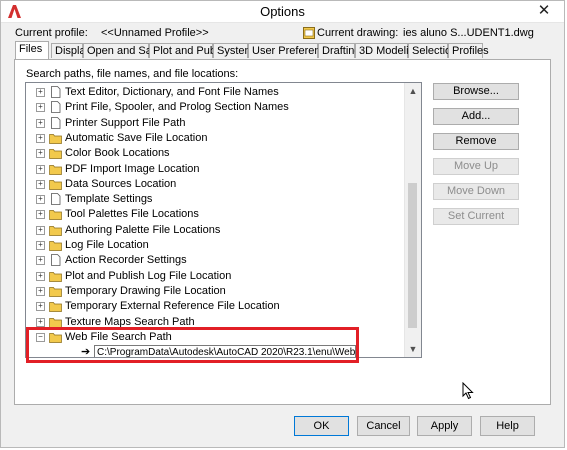 This screenshot has height=450, width=567. What do you see at coordinates (143, 229) in the screenshot?
I see `tree-item-label: Authoring Palette File Locations` at bounding box center [143, 229].